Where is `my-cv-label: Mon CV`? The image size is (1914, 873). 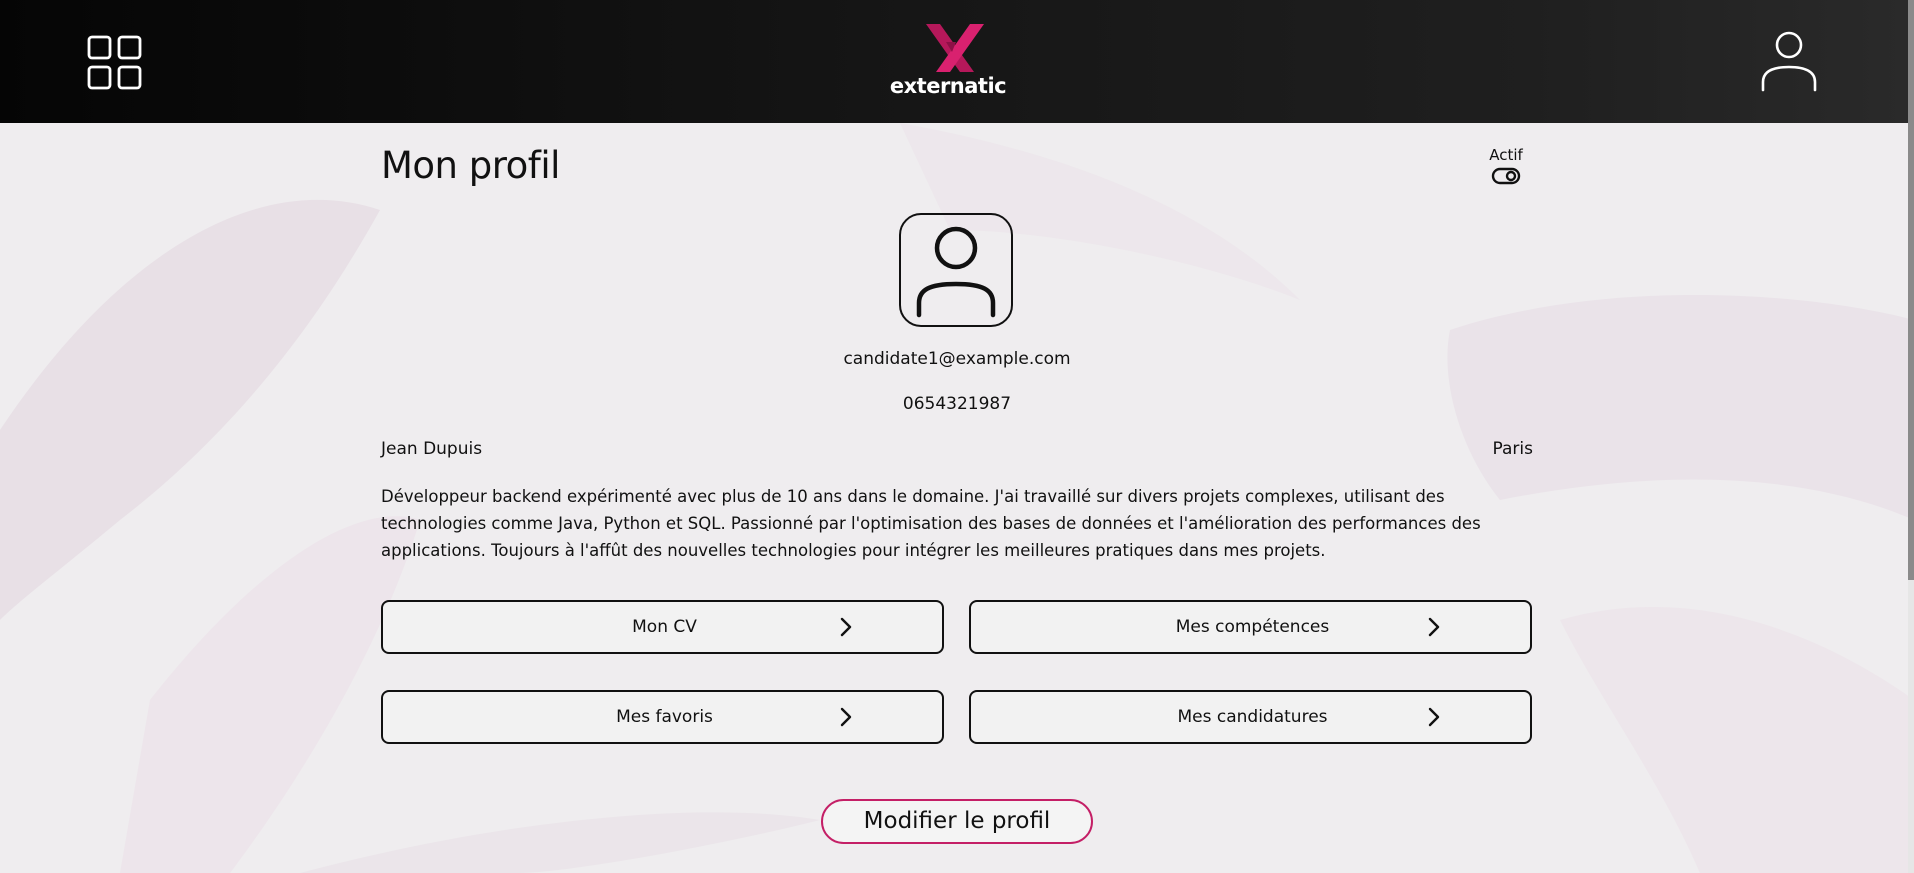 my-cv-label: Mon CV is located at coordinates (664, 627).